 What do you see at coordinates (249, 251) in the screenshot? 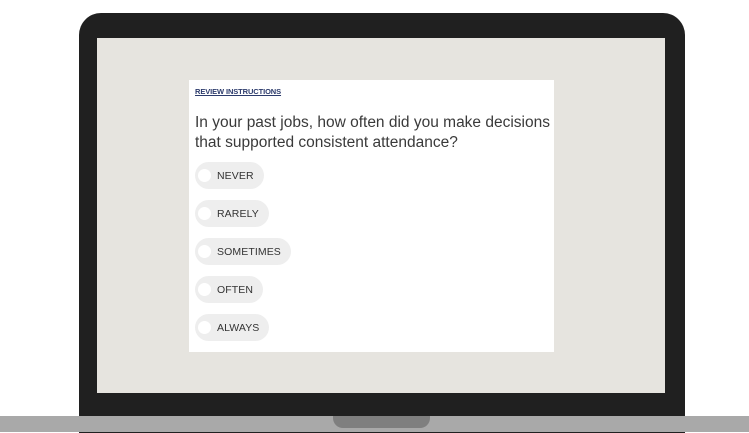
I see `option-label: SOMETIMES` at bounding box center [249, 251].